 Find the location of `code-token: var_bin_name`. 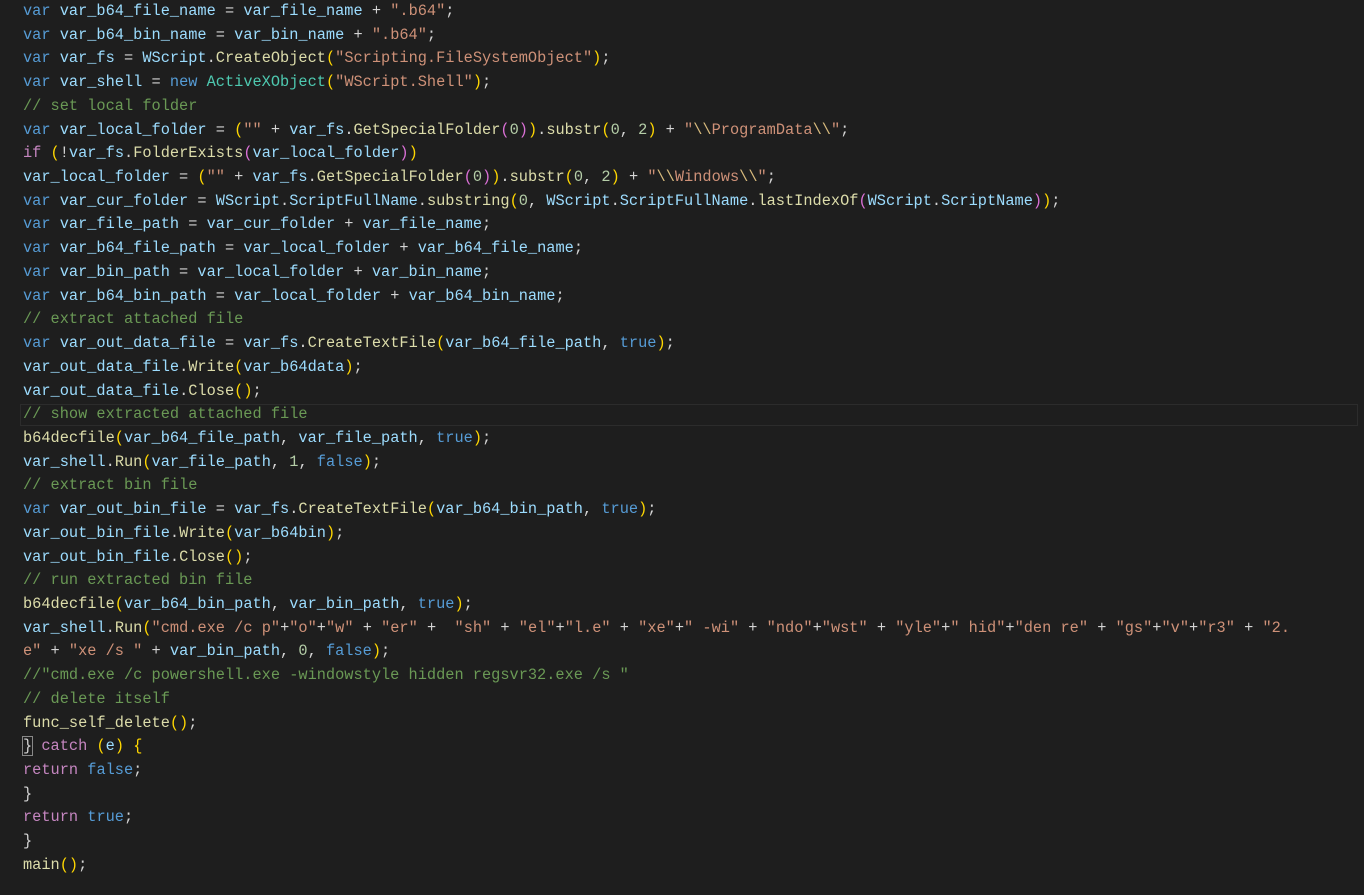

code-token: var_bin_name is located at coordinates (426, 271).